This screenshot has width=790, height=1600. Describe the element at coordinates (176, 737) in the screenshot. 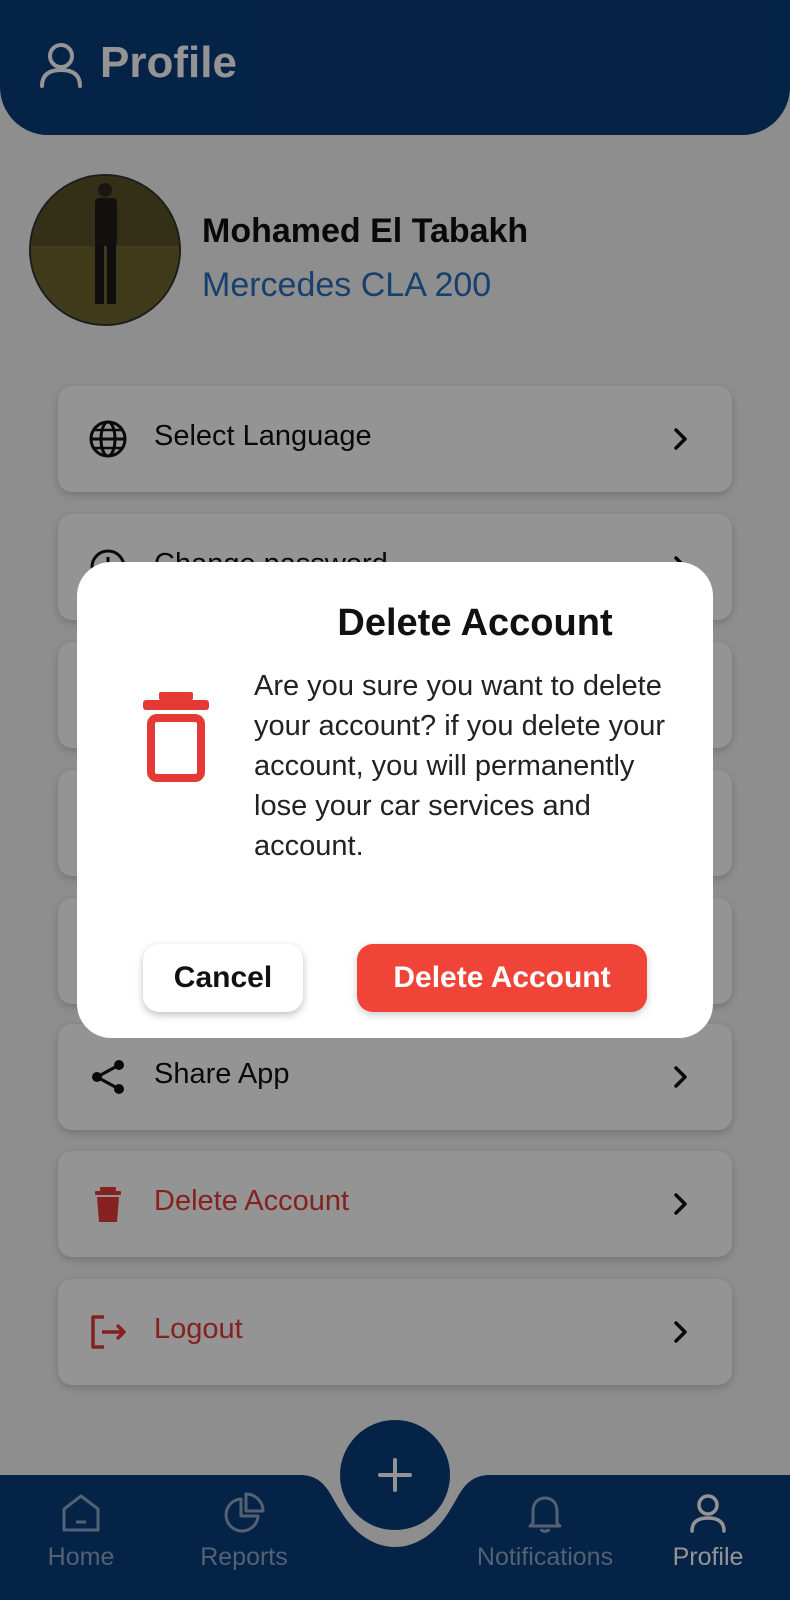

I see `trash-icon` at that location.